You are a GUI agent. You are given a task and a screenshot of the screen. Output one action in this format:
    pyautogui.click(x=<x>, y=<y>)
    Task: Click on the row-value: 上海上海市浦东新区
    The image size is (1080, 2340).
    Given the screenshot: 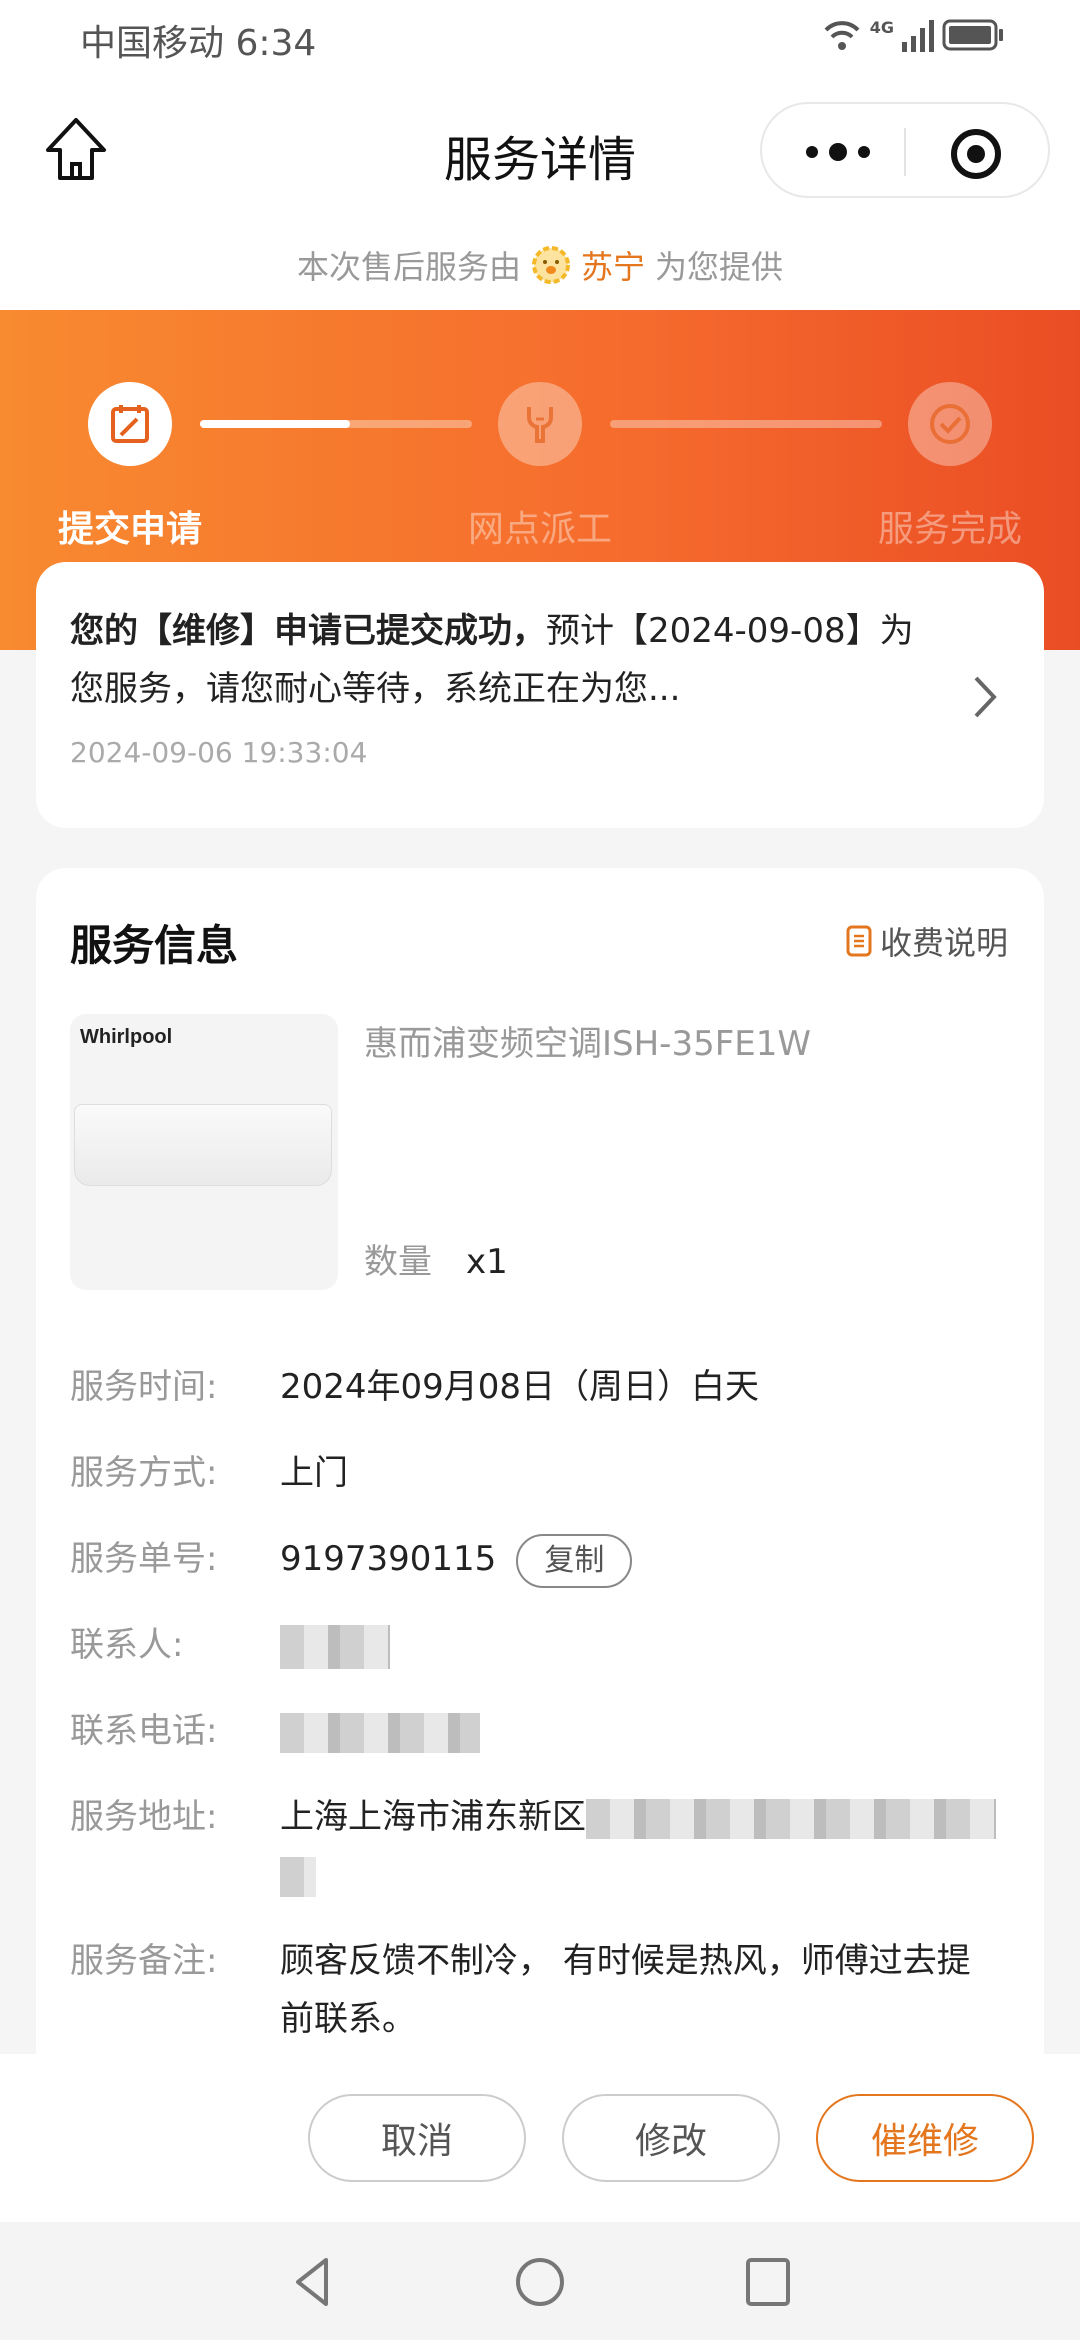 What is the action you would take?
    pyautogui.click(x=640, y=1846)
    